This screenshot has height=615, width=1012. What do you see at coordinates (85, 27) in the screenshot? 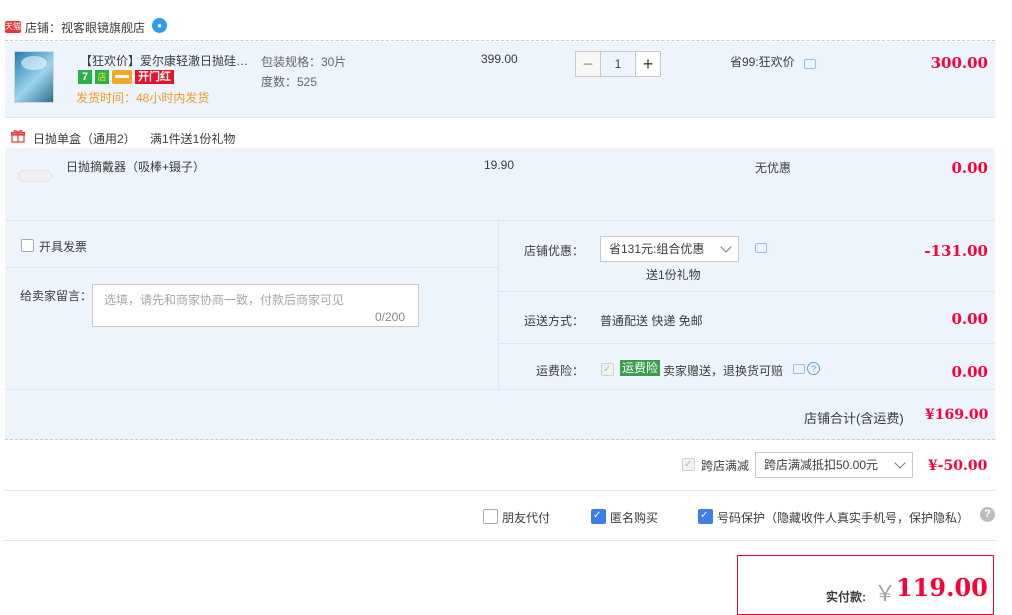
I see `store-name: 店铺：视客眼镜旗舰店` at bounding box center [85, 27].